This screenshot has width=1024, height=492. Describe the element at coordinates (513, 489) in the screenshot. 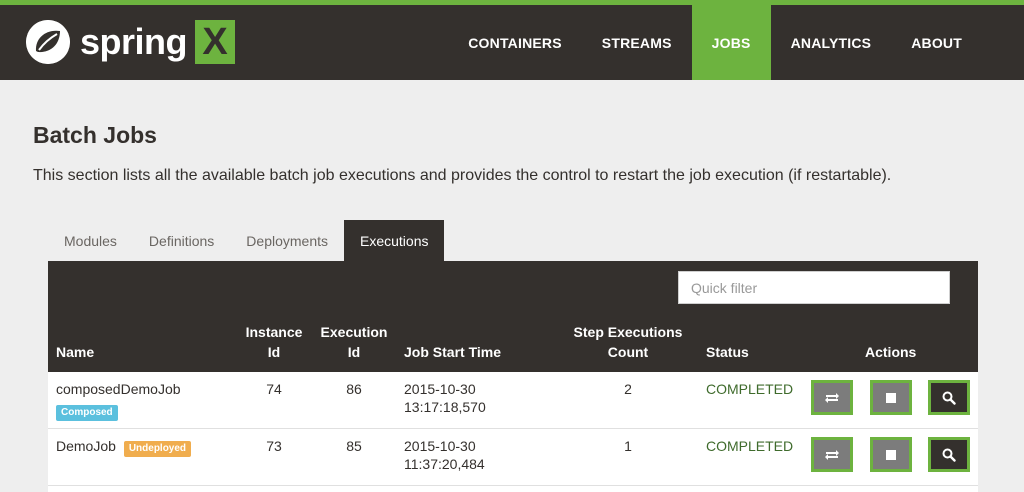

I see `table-row-partial` at that location.